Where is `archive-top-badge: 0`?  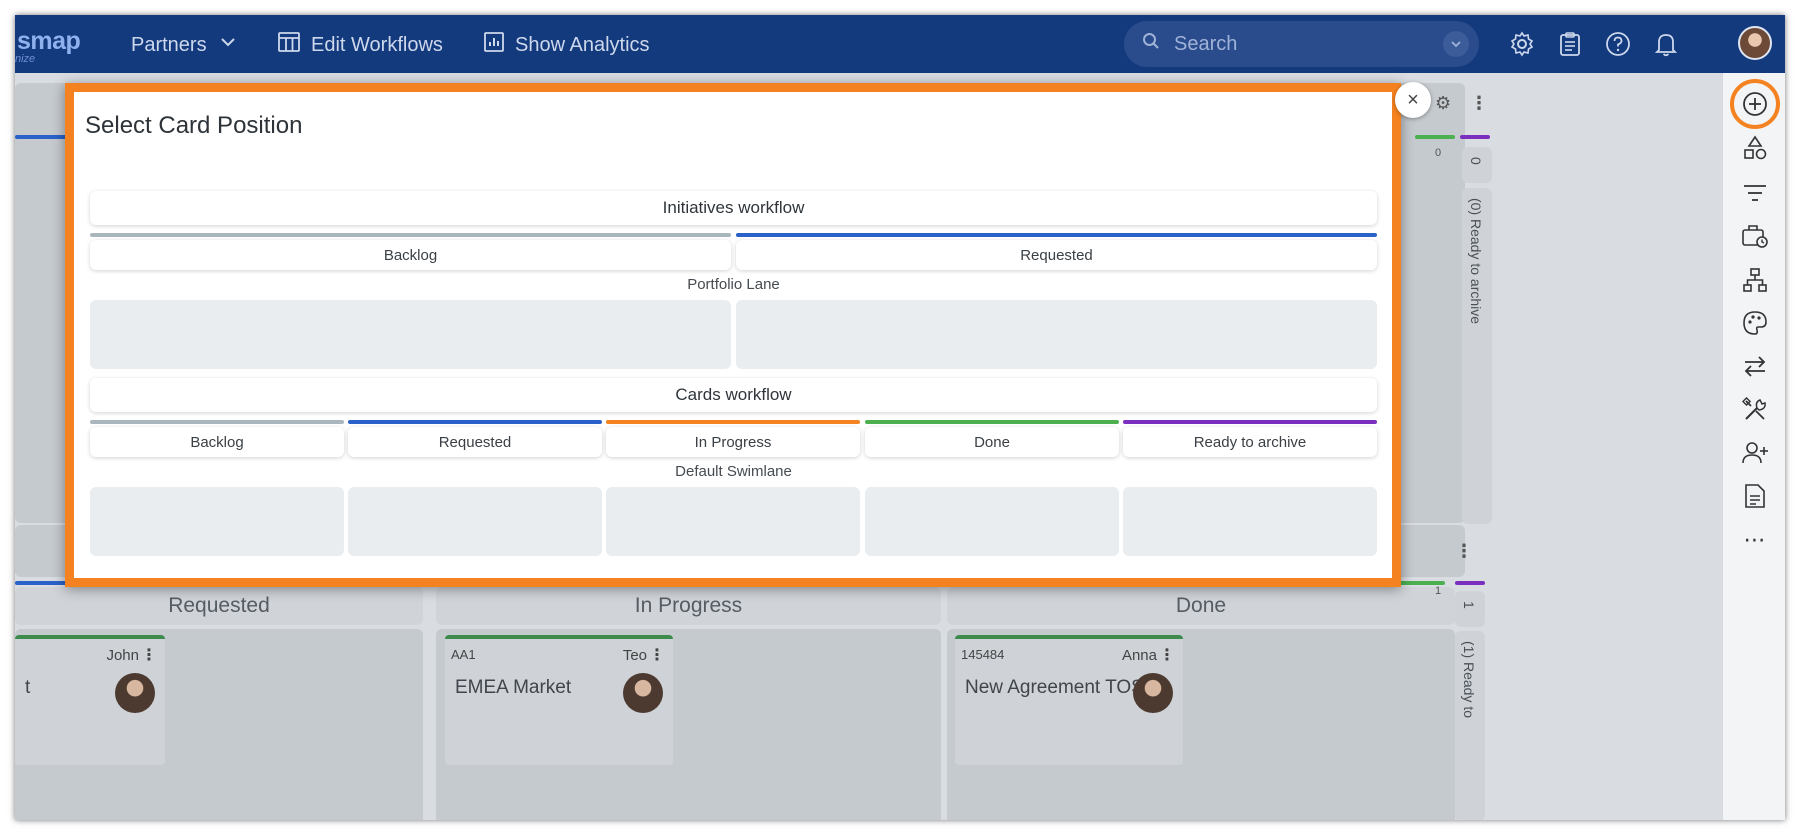 archive-top-badge: 0 is located at coordinates (1438, 153).